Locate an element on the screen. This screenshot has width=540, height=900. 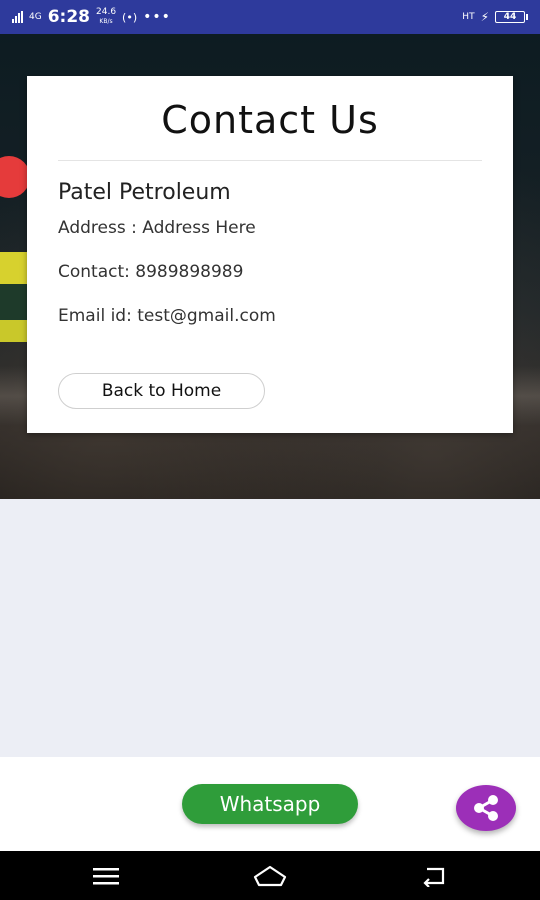
data-speed-value: 24.6 is located at coordinates (106, 12).